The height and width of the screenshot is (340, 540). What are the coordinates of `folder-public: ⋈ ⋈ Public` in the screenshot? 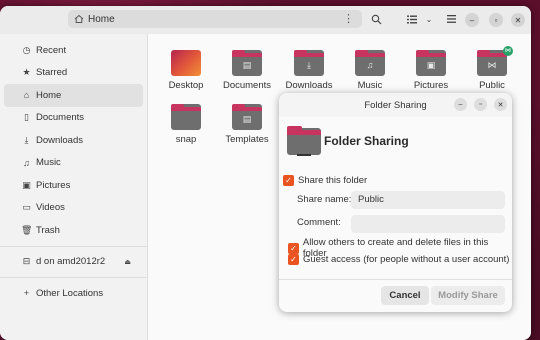 It's located at (492, 68).